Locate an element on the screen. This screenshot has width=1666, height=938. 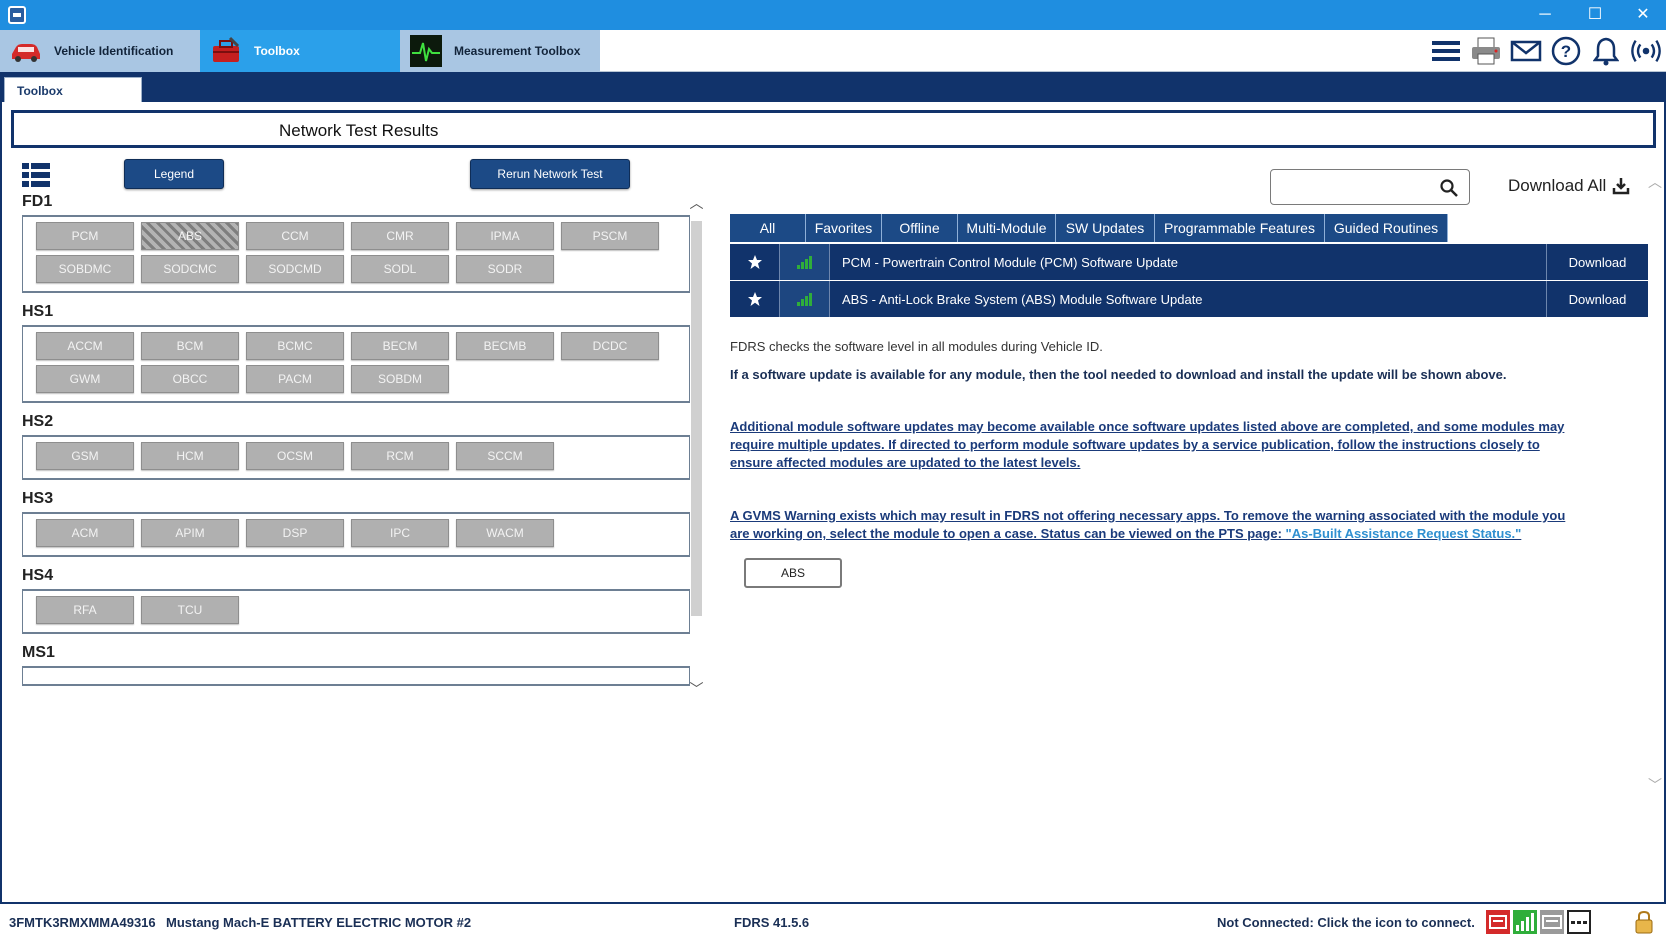
module-button-abs: ABS is located at coordinates (190, 236).